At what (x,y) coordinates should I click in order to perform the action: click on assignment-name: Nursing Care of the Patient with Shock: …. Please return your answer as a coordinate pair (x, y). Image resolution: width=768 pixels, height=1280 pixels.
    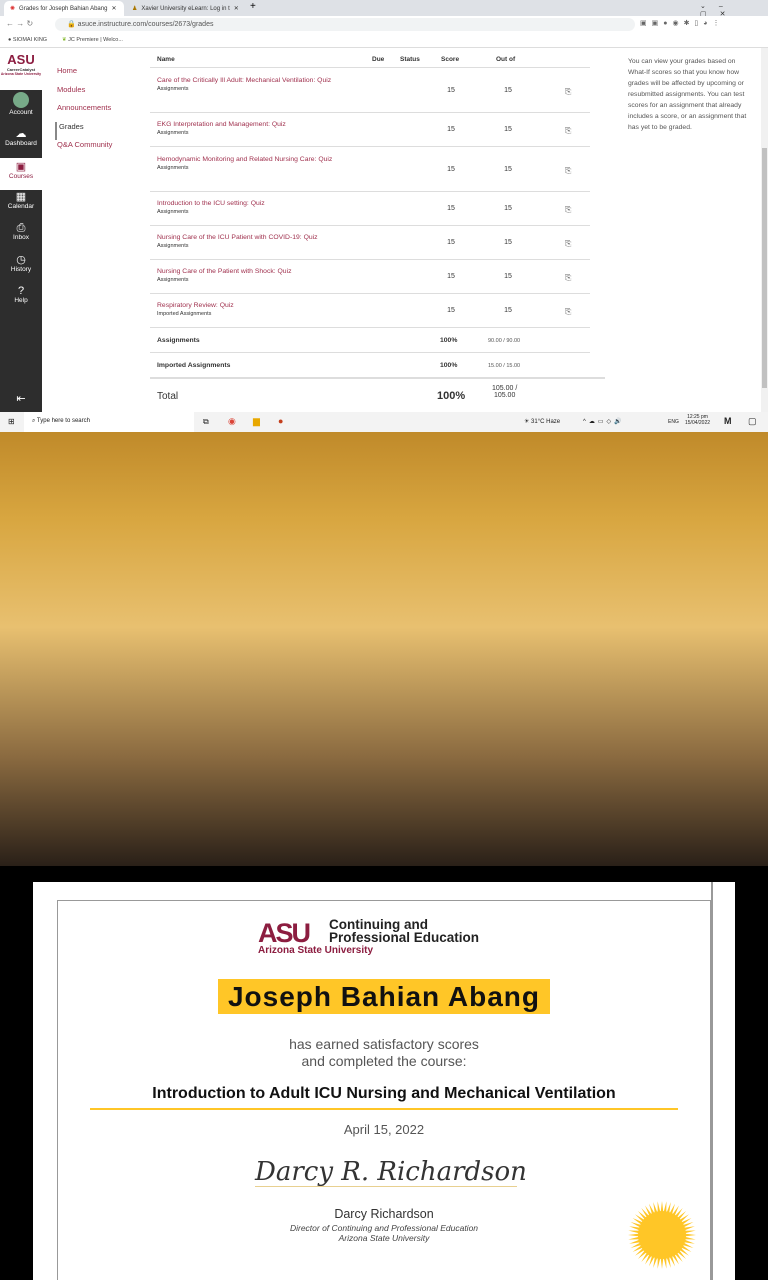
    Looking at the image, I should click on (224, 271).